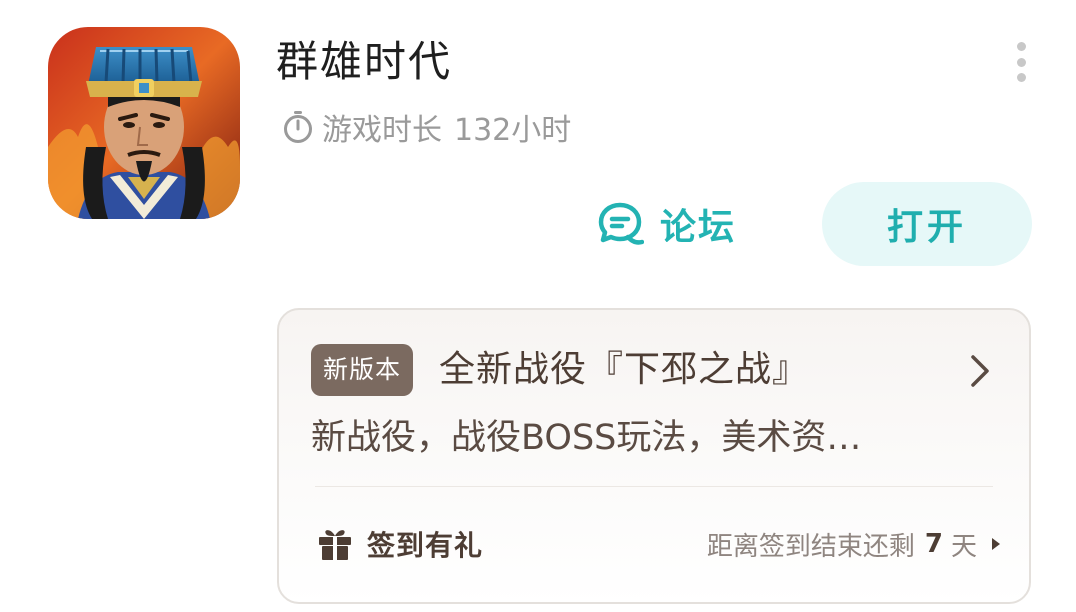 Image resolution: width=1076 pixels, height=612 pixels. I want to click on forum-label: 论坛, so click(698, 227).